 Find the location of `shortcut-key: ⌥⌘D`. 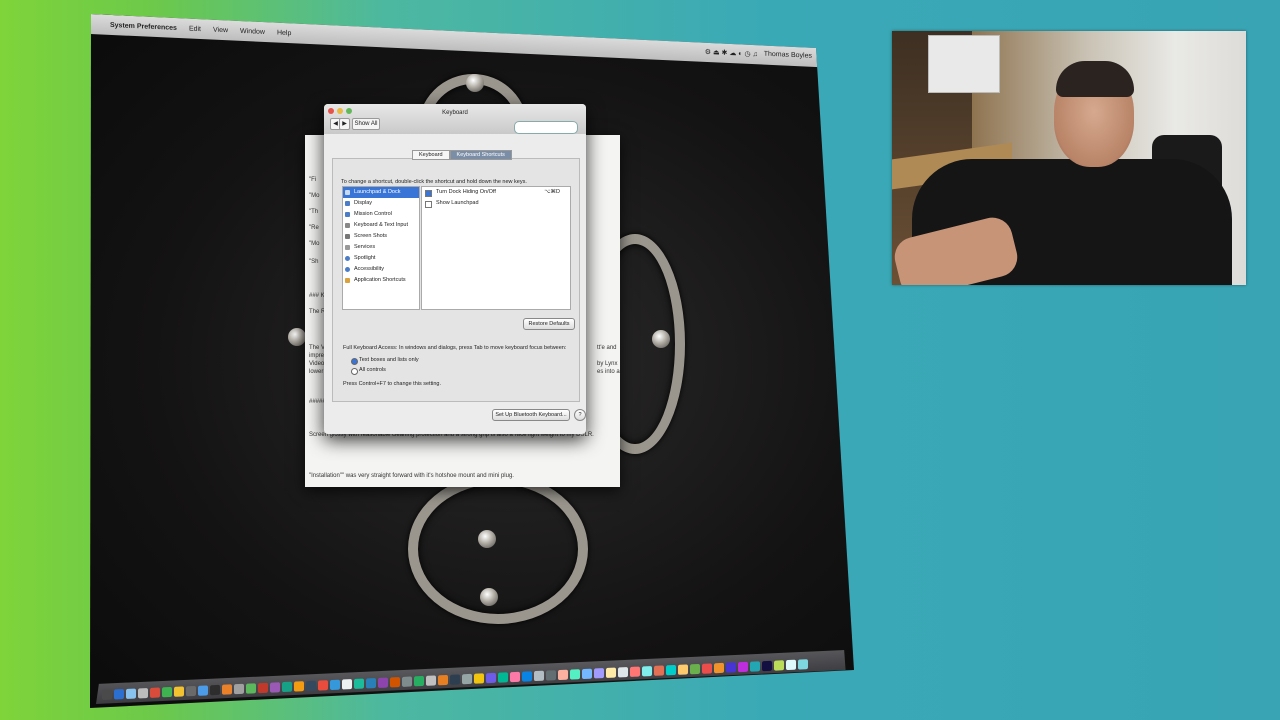

shortcut-key: ⌥⌘D is located at coordinates (552, 192).